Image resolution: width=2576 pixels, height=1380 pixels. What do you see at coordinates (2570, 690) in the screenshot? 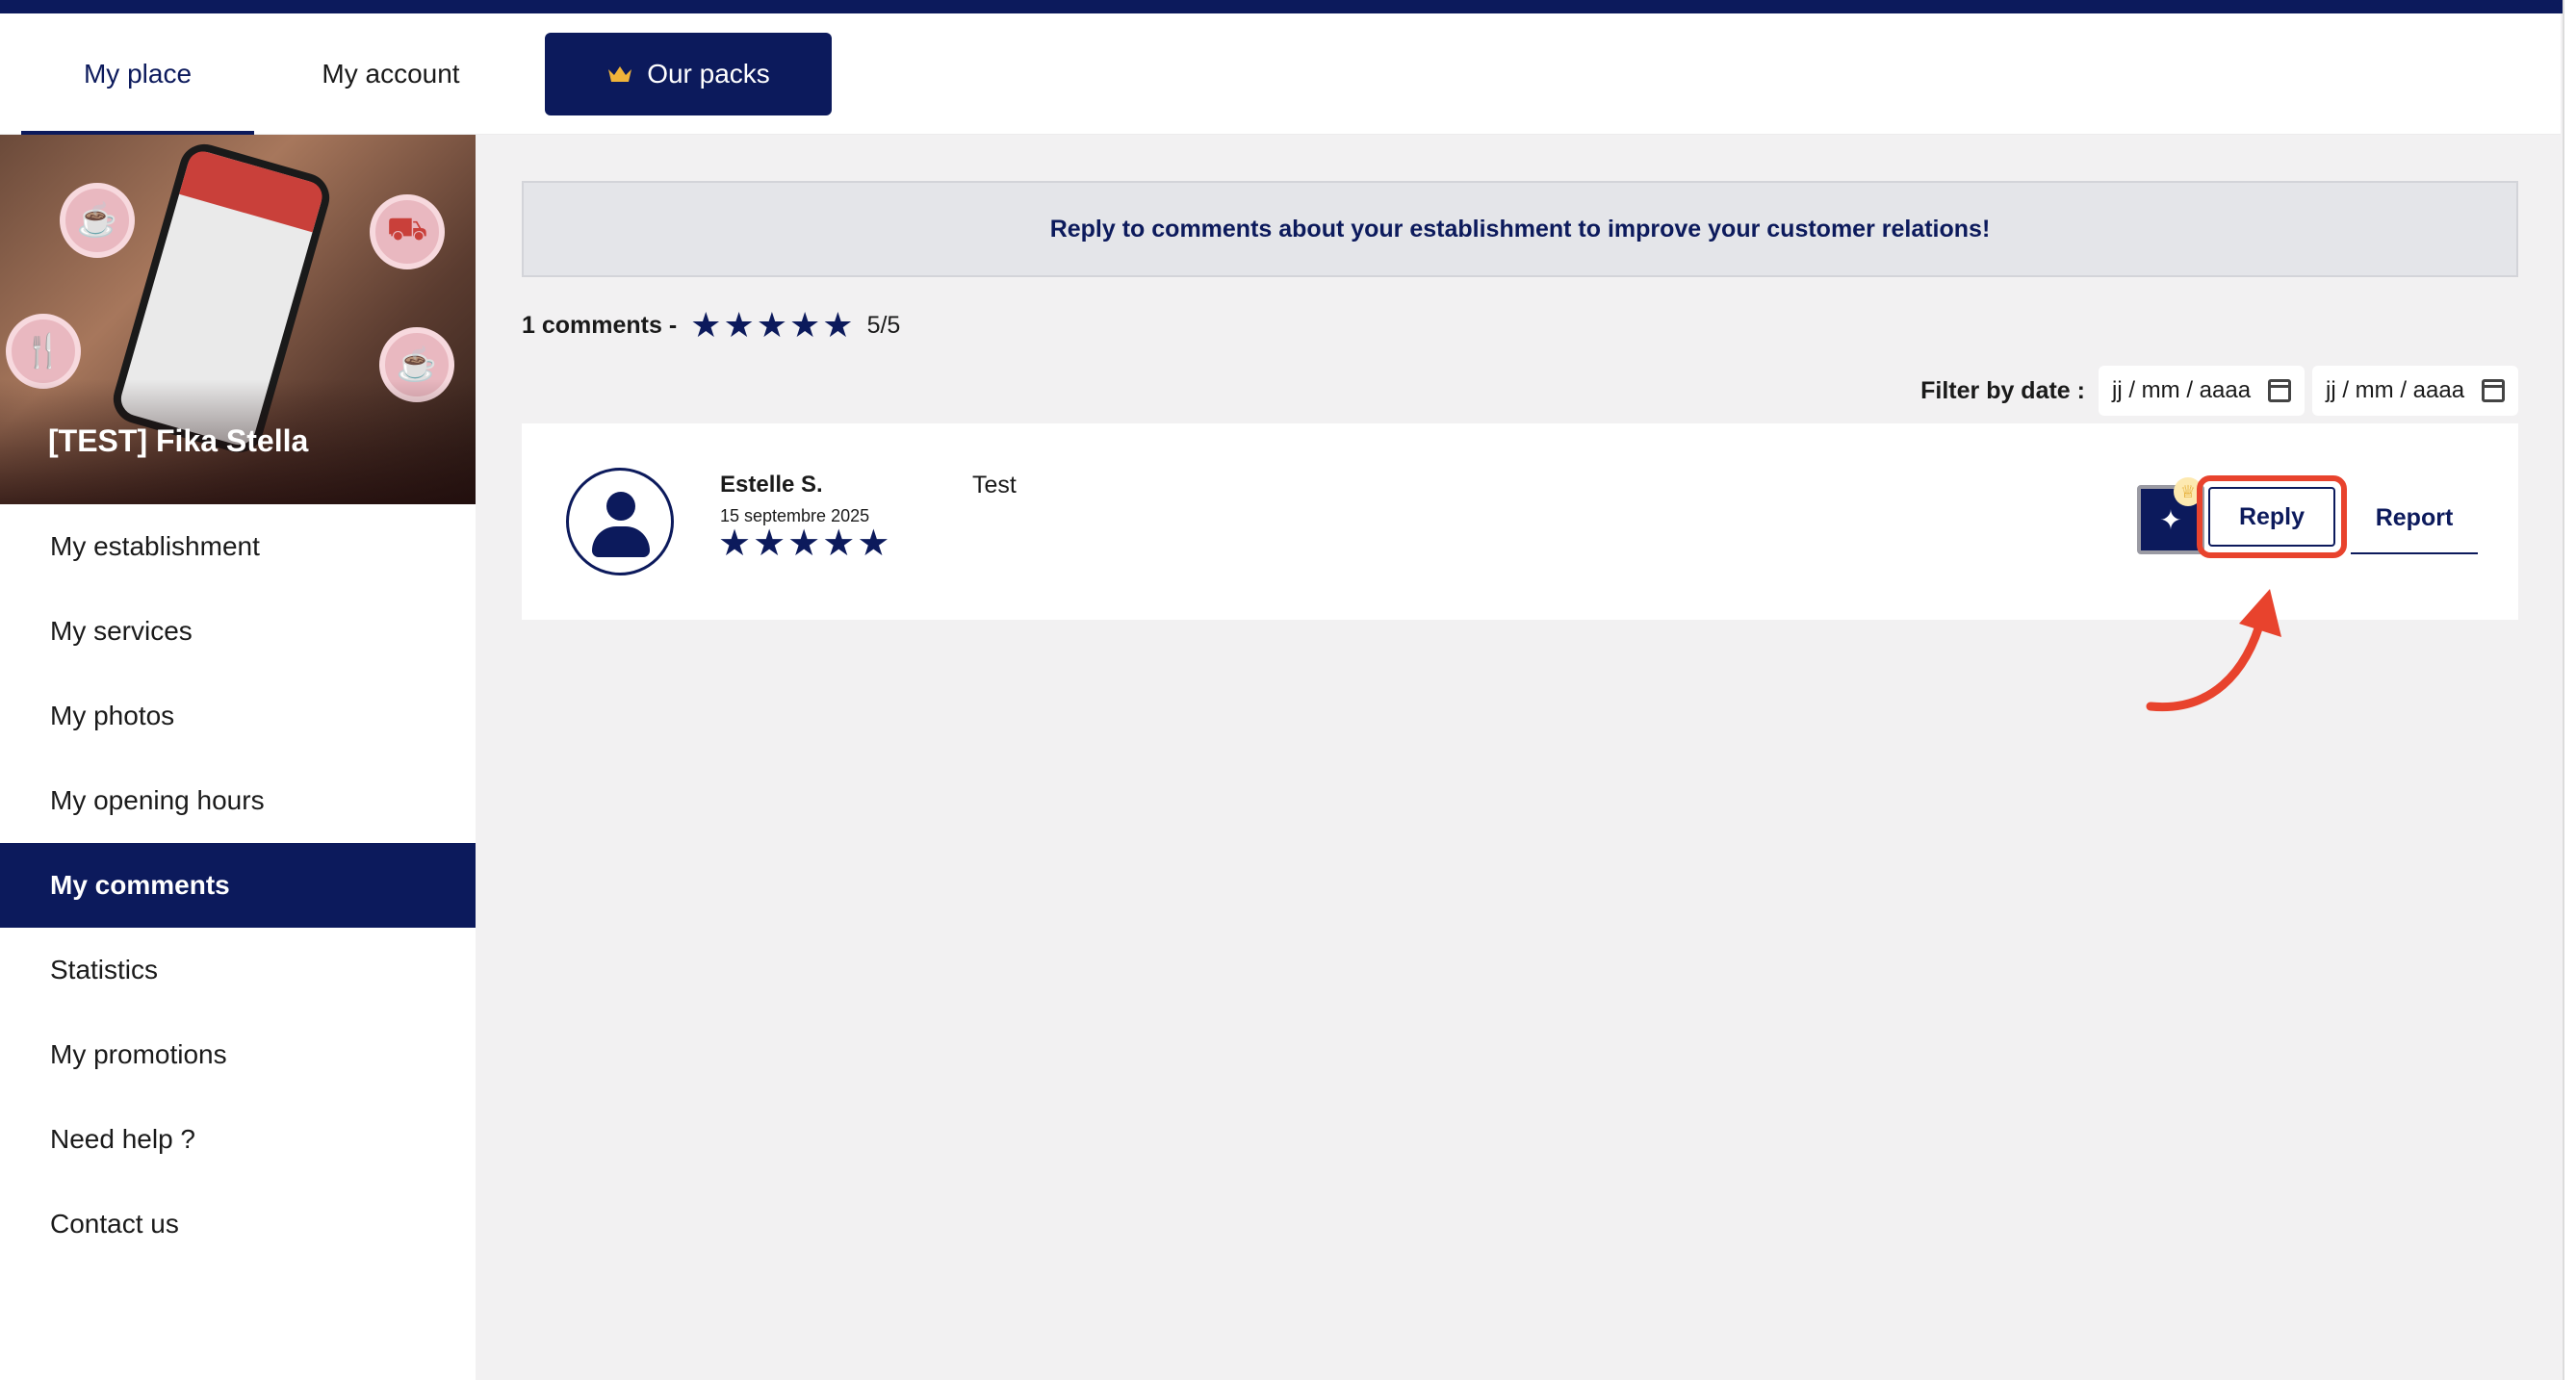
I see `scrollbar` at bounding box center [2570, 690].